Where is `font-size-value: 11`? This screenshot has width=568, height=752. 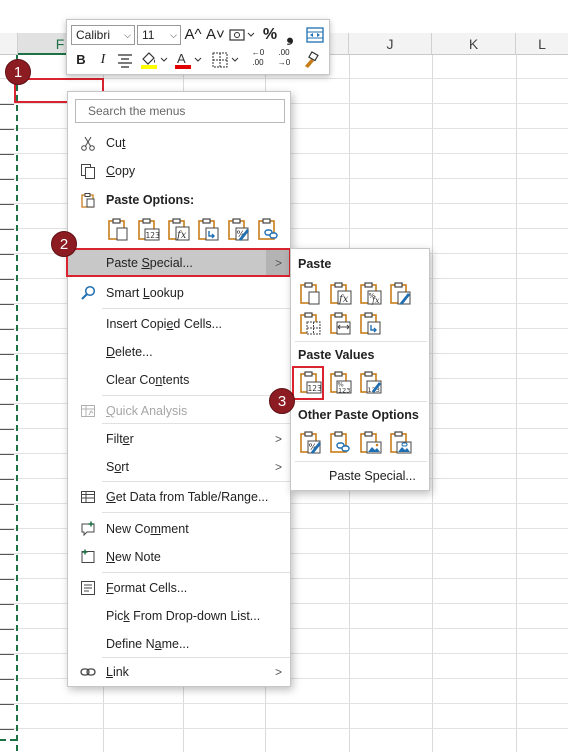 font-size-value: 11 is located at coordinates (148, 35).